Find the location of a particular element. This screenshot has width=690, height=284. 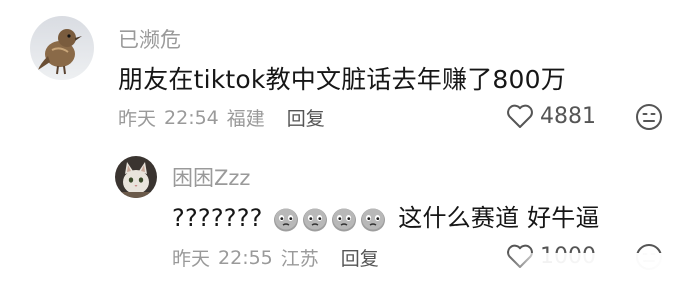

comment-location: 福建 is located at coordinates (245, 119).